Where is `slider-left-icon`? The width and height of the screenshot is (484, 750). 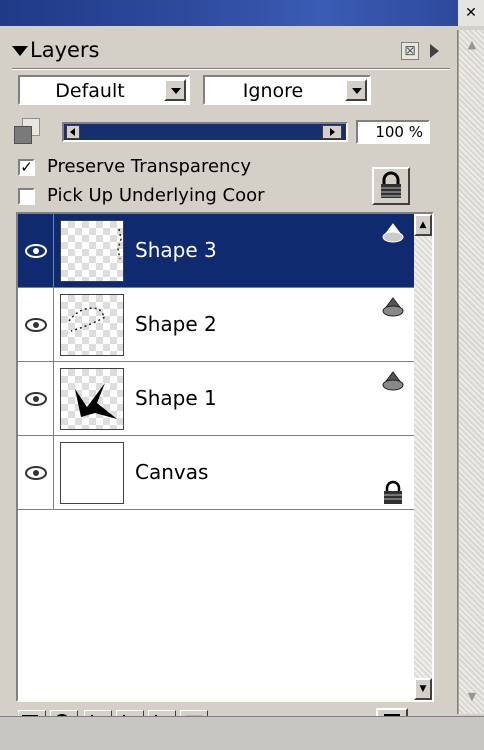
slider-left-icon is located at coordinates (73, 132).